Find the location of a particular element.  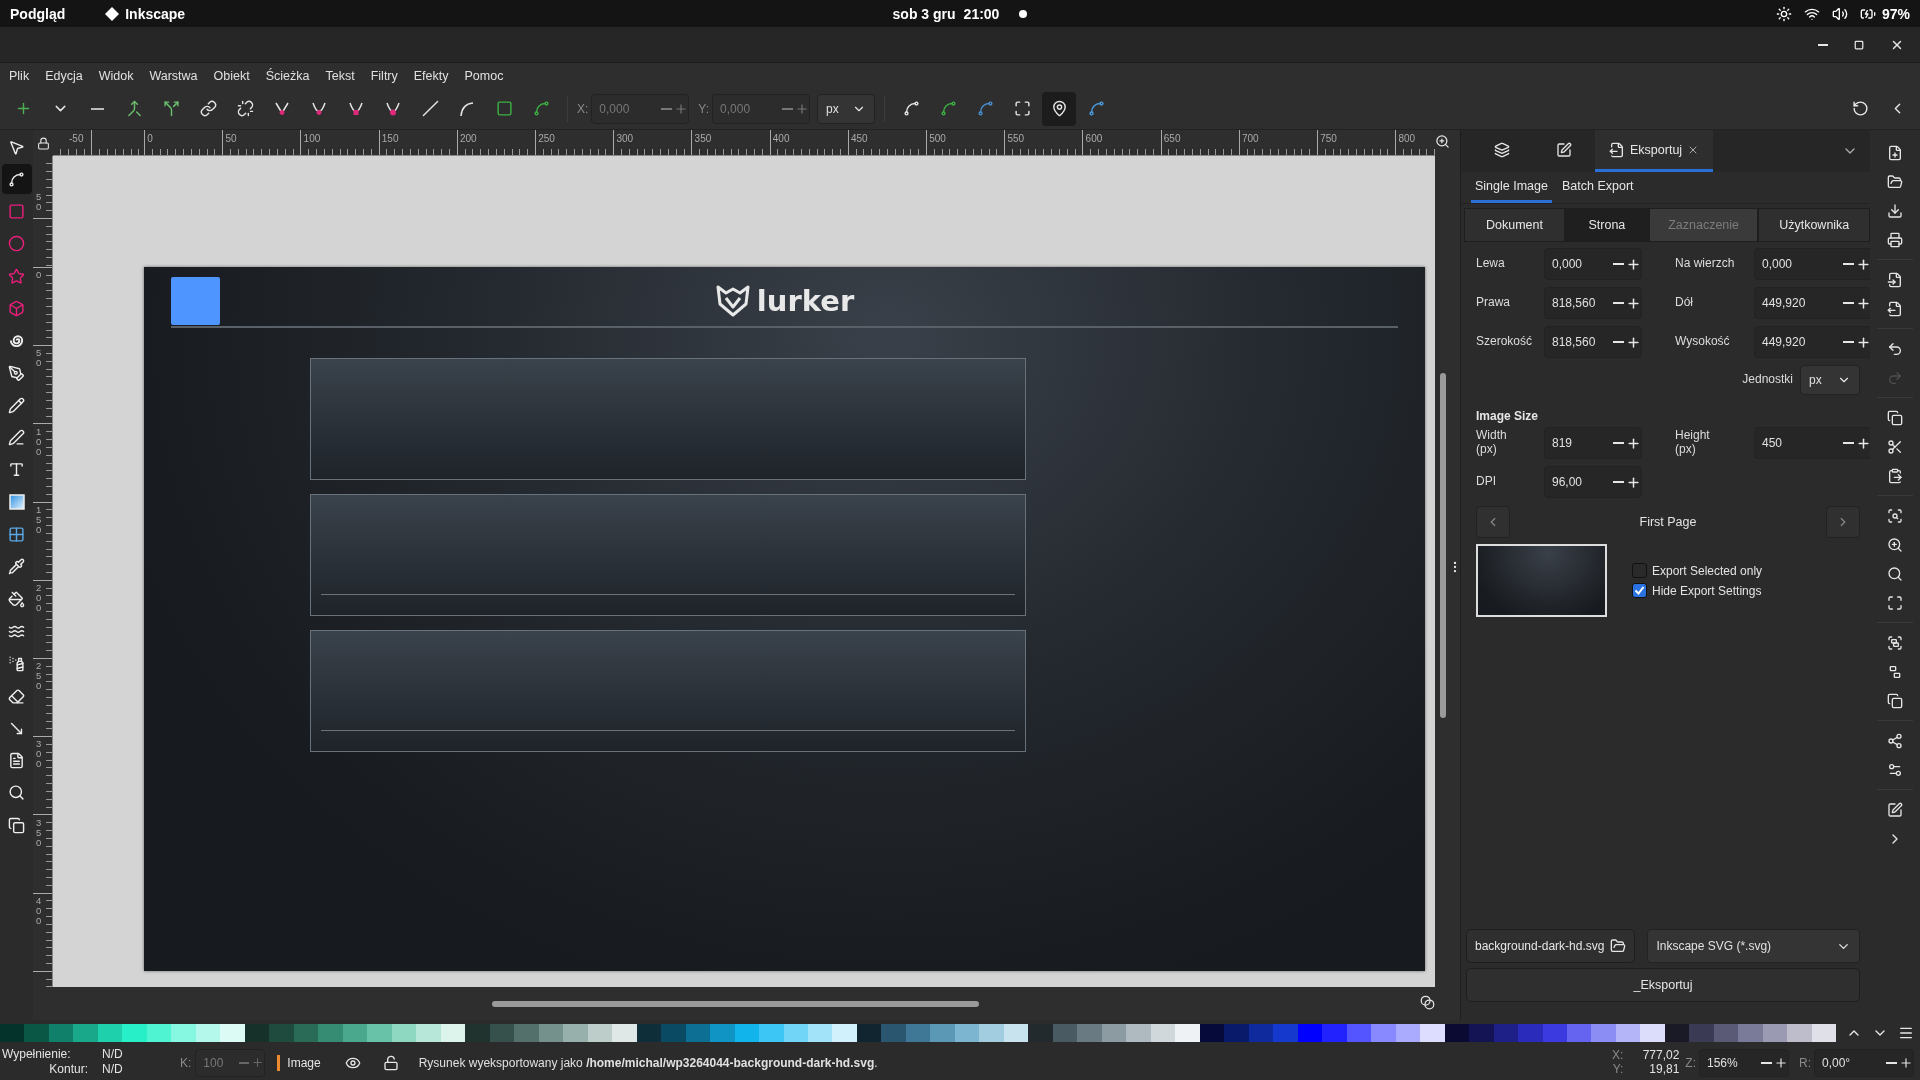

area-toggle: Dokument is located at coordinates (1515, 225).